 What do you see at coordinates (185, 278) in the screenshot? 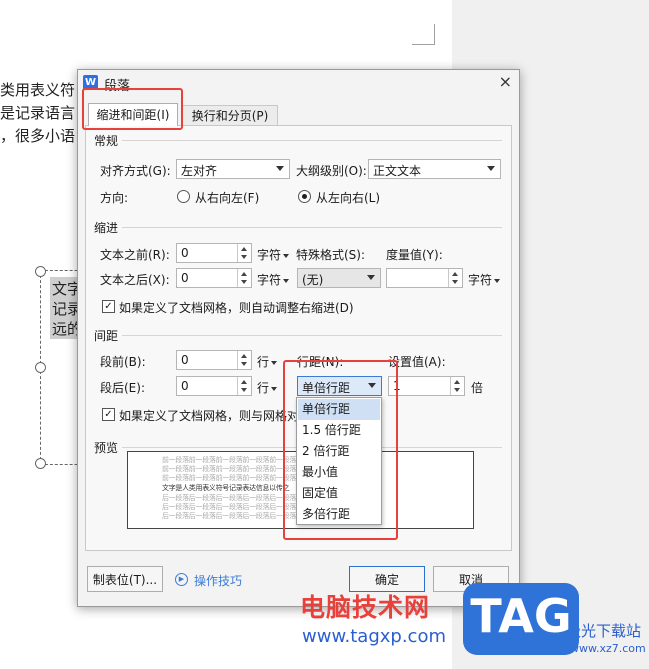
I see `indent-after-value: 0` at bounding box center [185, 278].